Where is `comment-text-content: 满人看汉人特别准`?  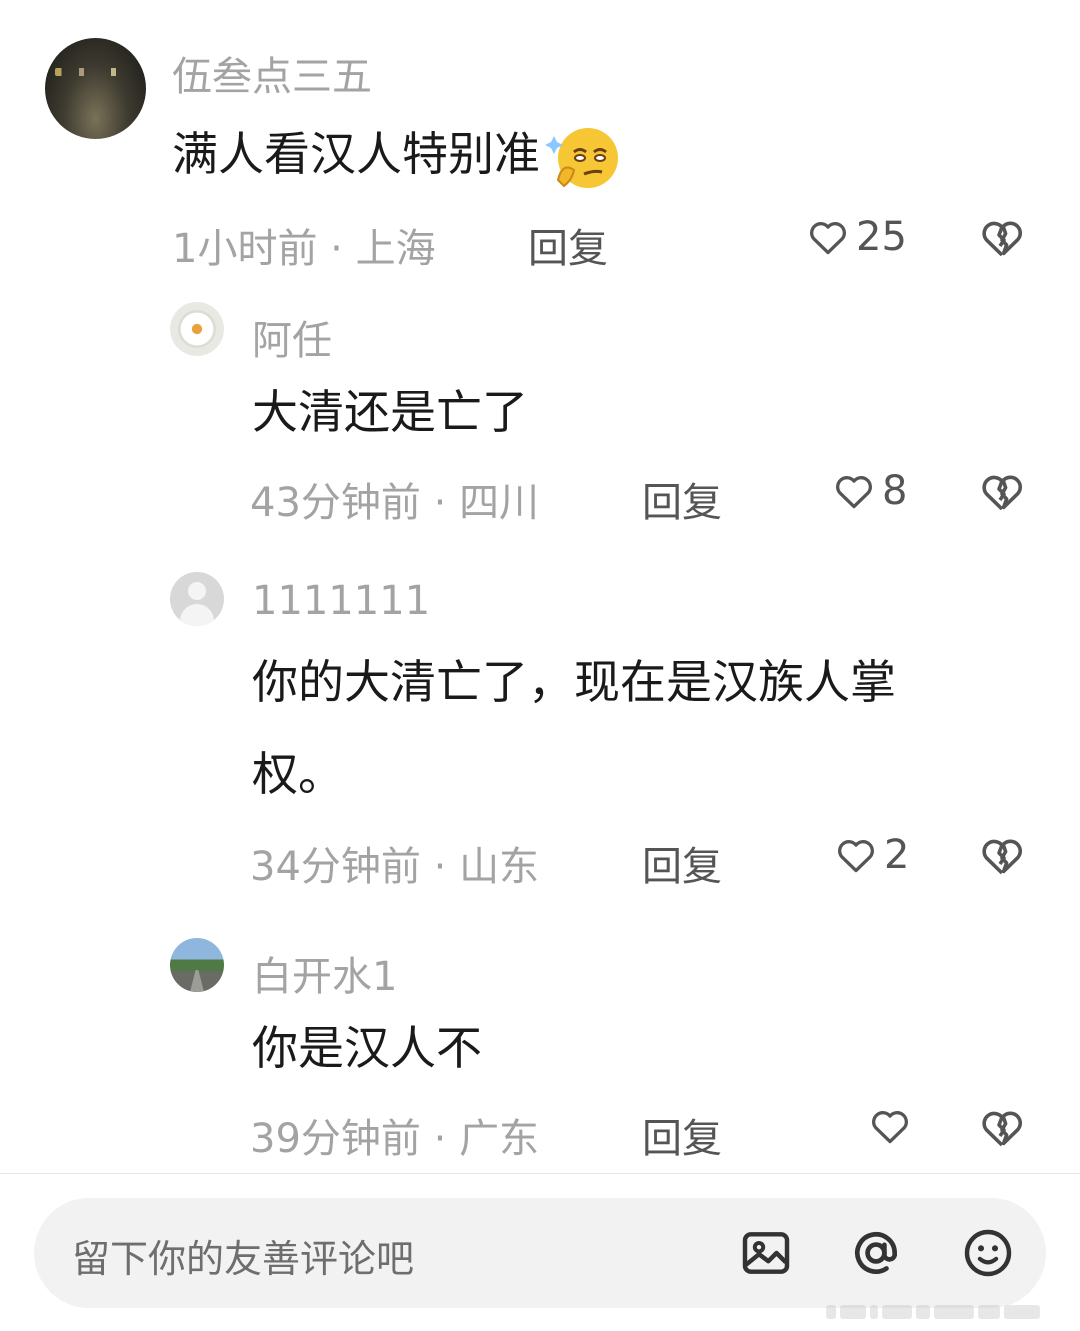 comment-text-content: 满人看汉人特别准 is located at coordinates (356, 154).